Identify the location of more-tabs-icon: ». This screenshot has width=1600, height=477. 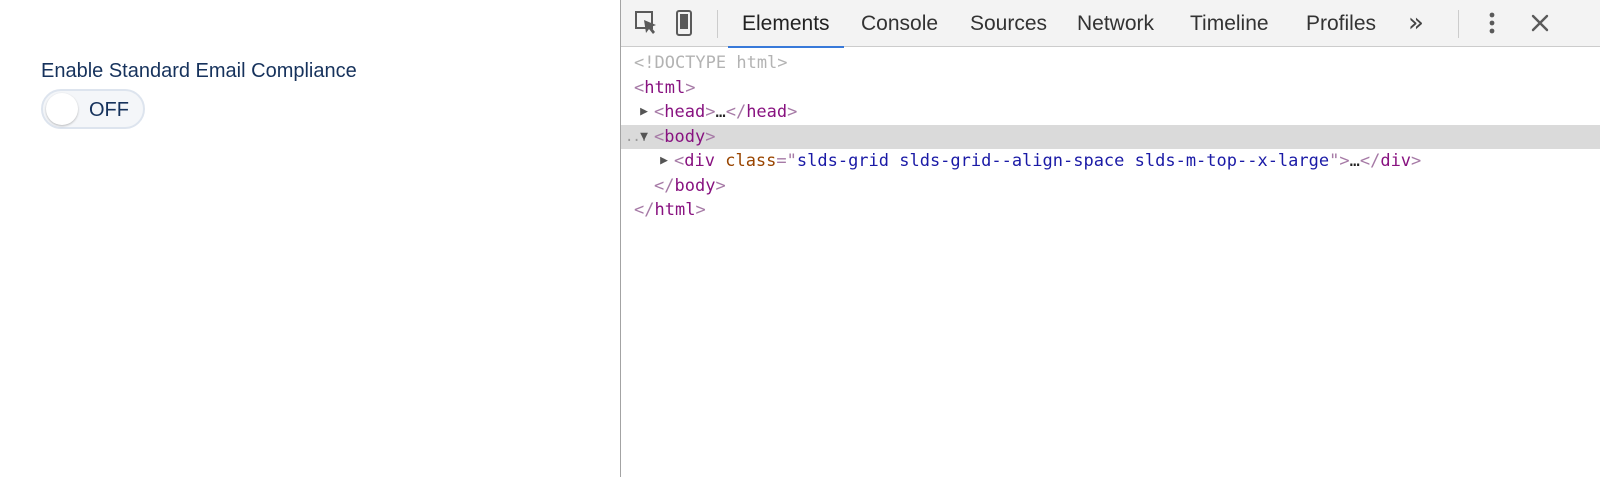
(1416, 23).